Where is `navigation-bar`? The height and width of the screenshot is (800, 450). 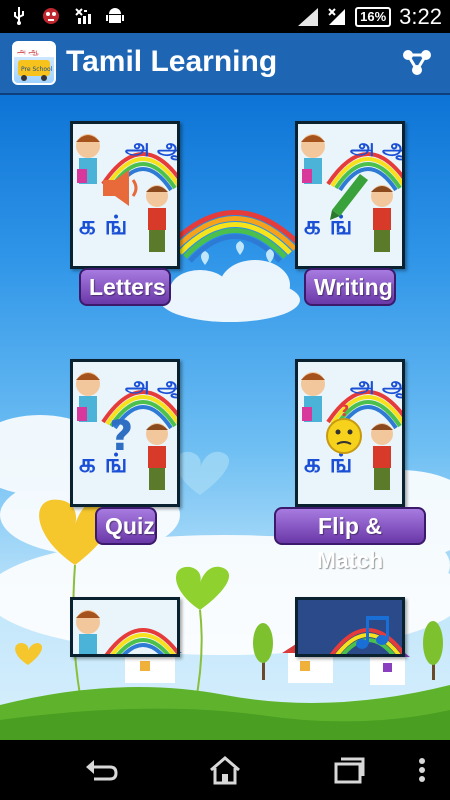 navigation-bar is located at coordinates (225, 770).